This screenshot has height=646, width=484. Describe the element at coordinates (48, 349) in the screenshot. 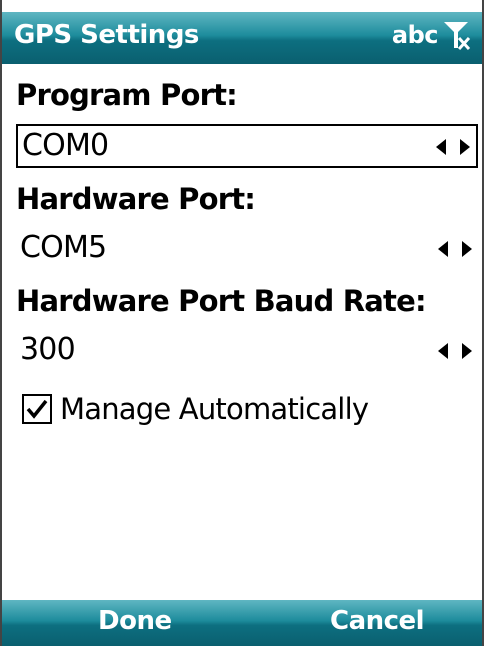

I see `baud-rate-value: 300` at that location.